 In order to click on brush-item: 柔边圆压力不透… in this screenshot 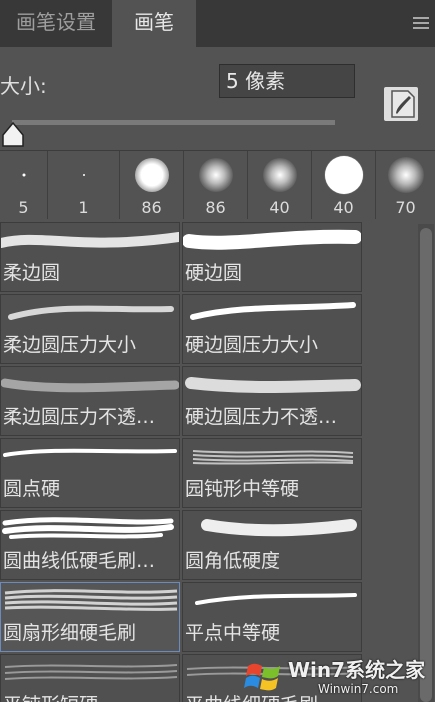, I will do `click(90, 401)`.